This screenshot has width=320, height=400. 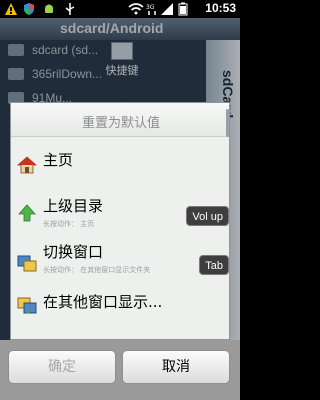 What do you see at coordinates (176, 367) in the screenshot?
I see `cancel-button: 取消` at bounding box center [176, 367].